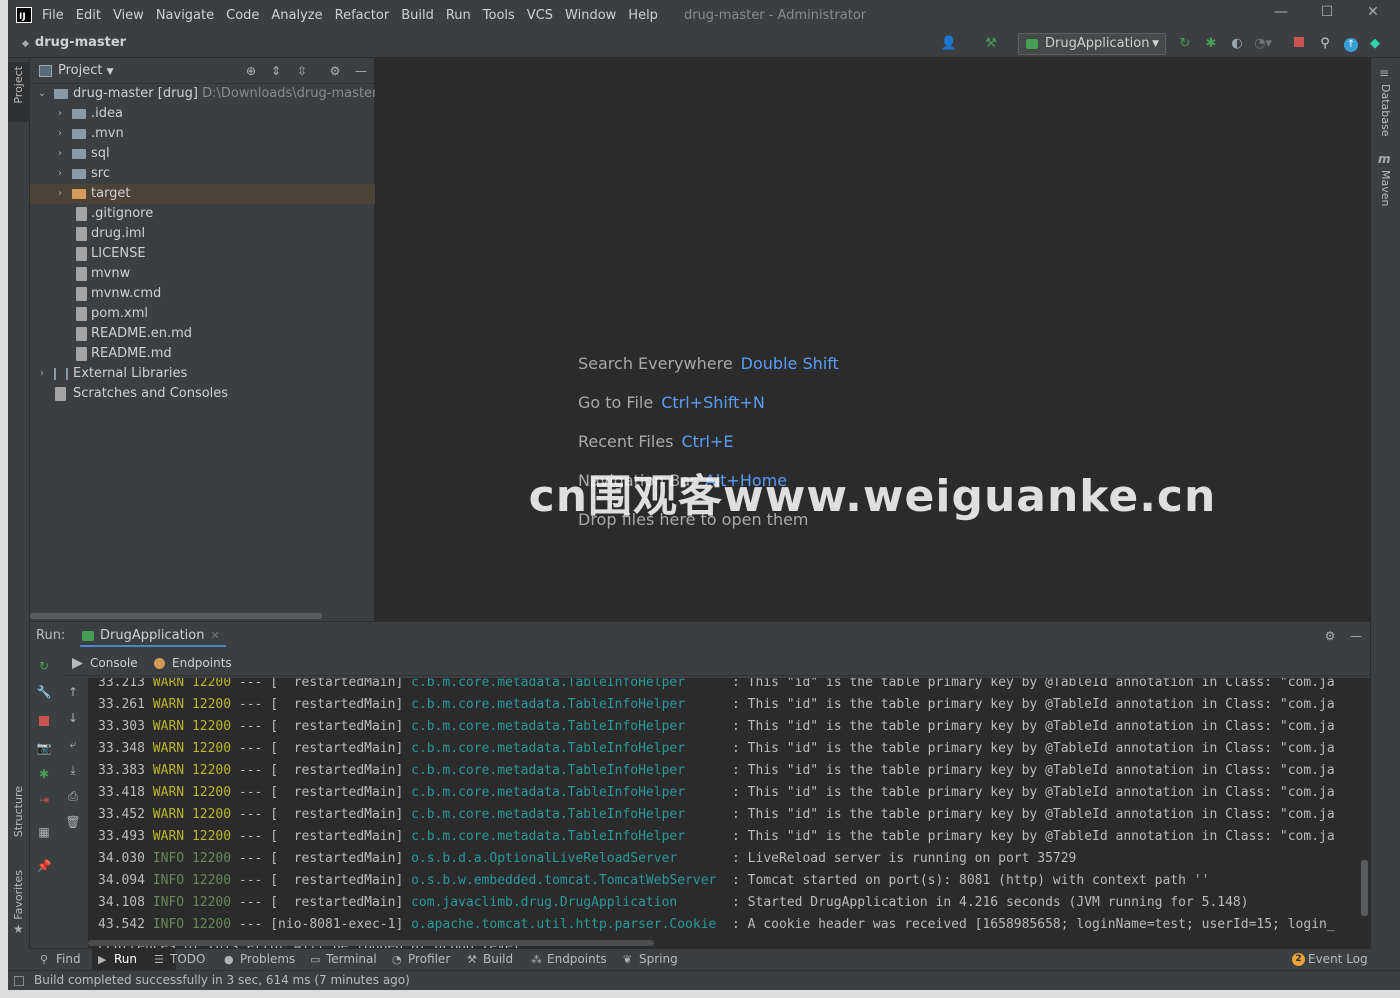 This screenshot has width=1400, height=998. Describe the element at coordinates (490, 959) in the screenshot. I see `bottom-tab-build: ⚒ Build` at that location.